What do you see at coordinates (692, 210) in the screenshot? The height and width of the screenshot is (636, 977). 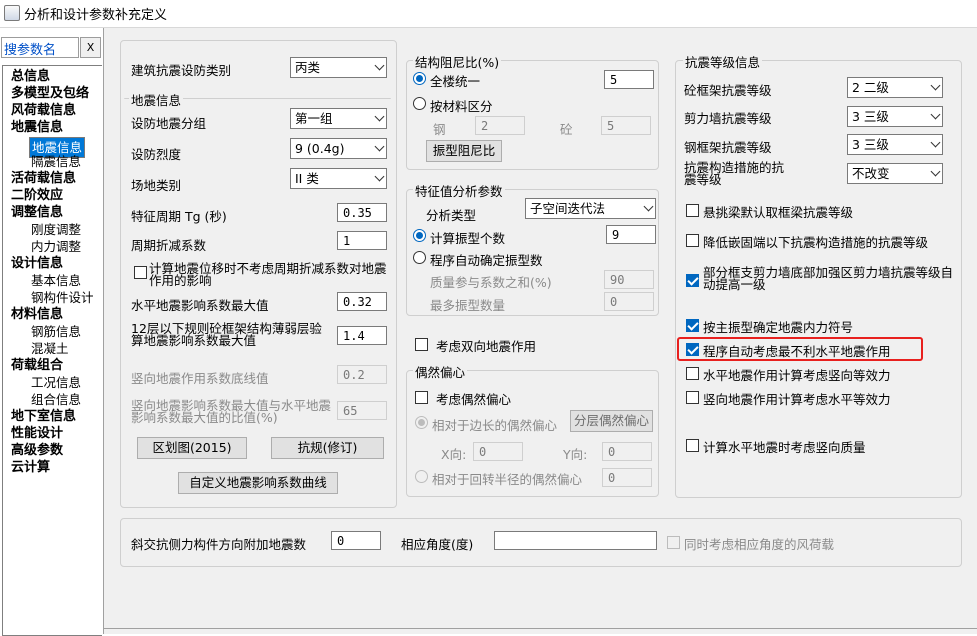 I see `cantilever-checkbox` at bounding box center [692, 210].